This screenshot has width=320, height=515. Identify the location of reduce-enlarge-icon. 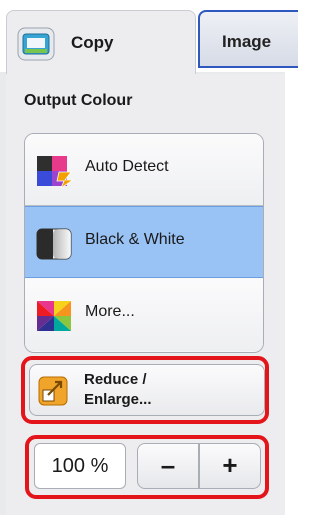
(53, 391).